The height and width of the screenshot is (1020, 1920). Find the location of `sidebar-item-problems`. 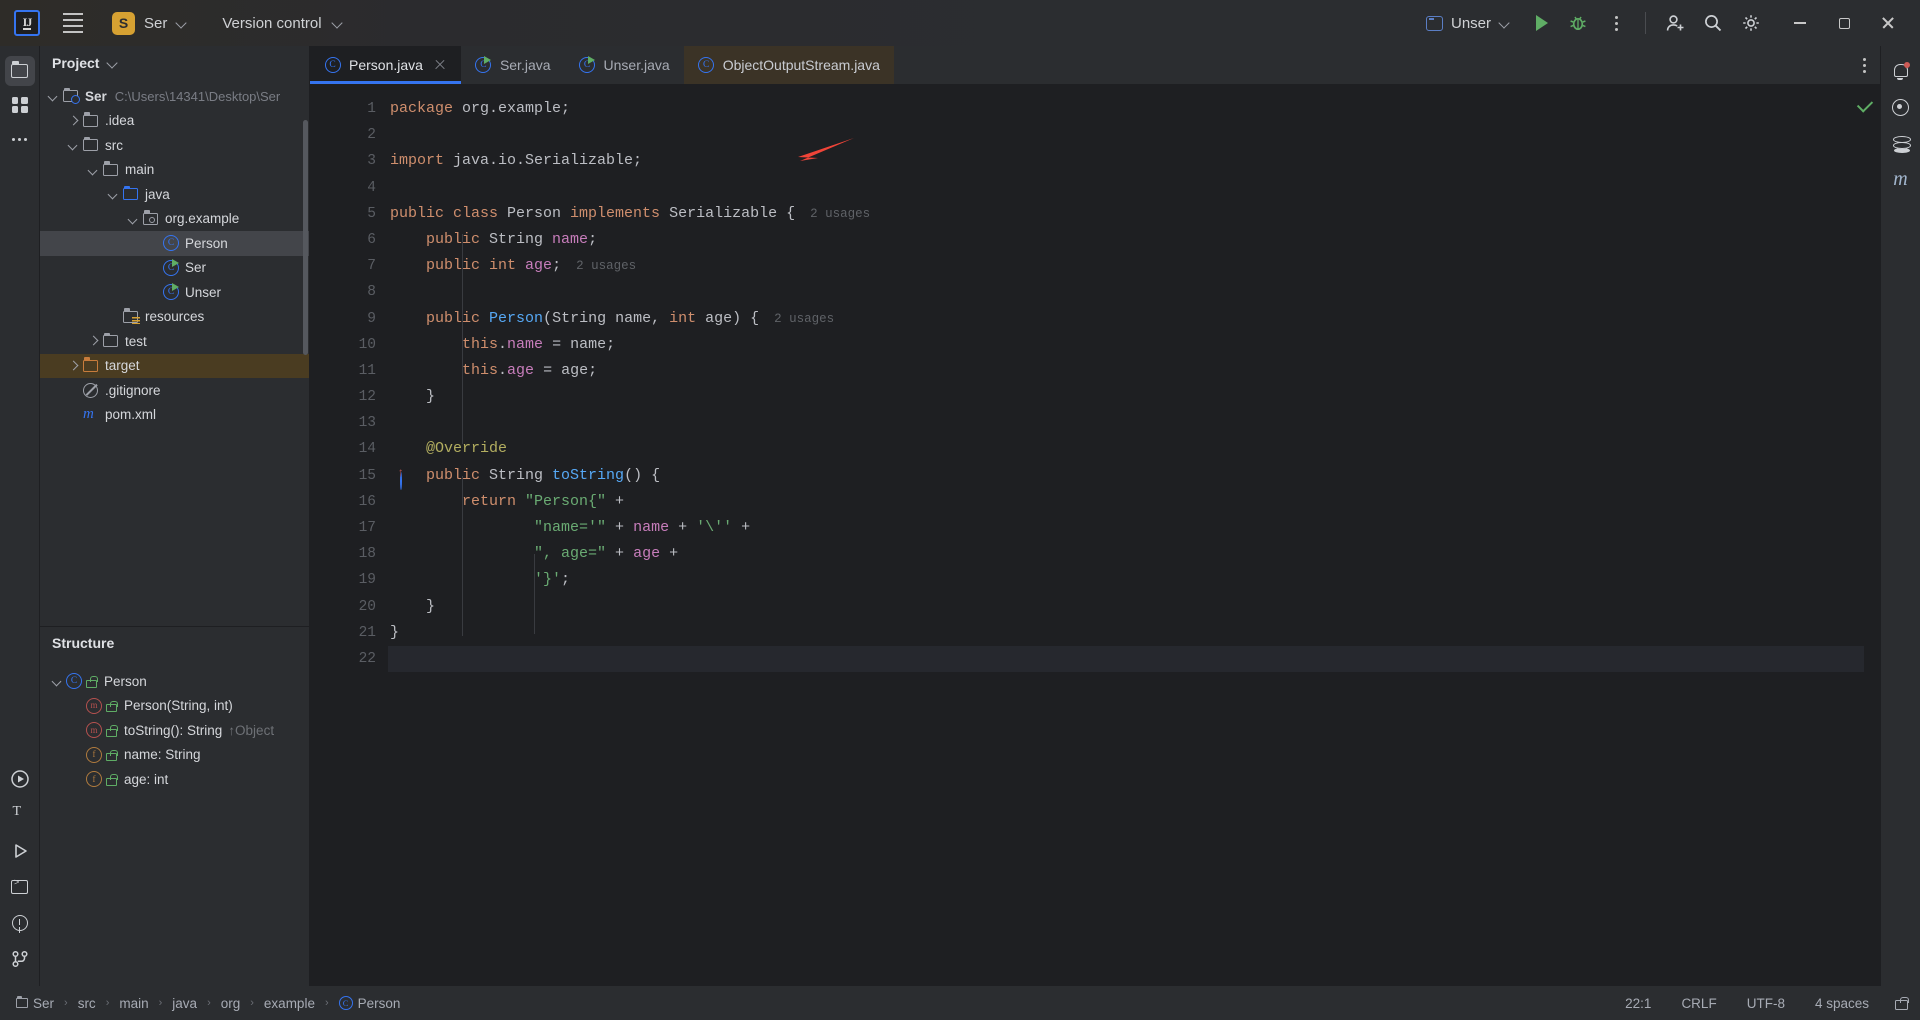

sidebar-item-problems is located at coordinates (20, 923).